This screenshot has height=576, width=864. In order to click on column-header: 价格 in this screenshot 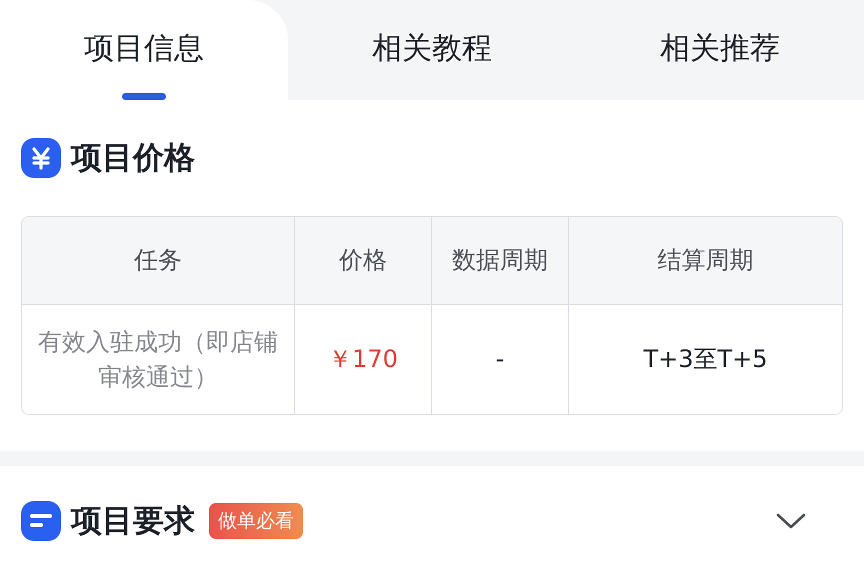, I will do `click(363, 261)`.